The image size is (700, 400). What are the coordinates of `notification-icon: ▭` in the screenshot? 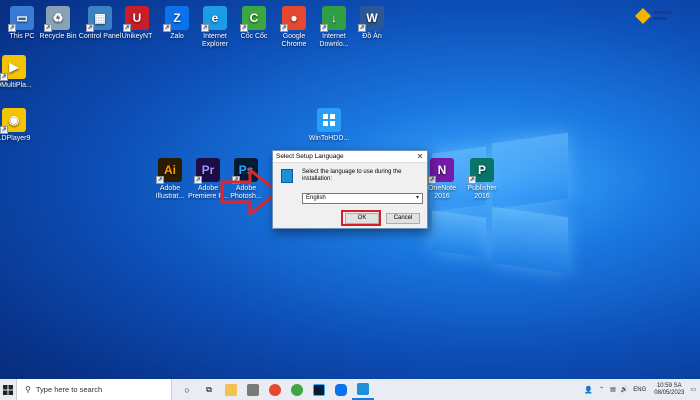 It's located at (693, 389).